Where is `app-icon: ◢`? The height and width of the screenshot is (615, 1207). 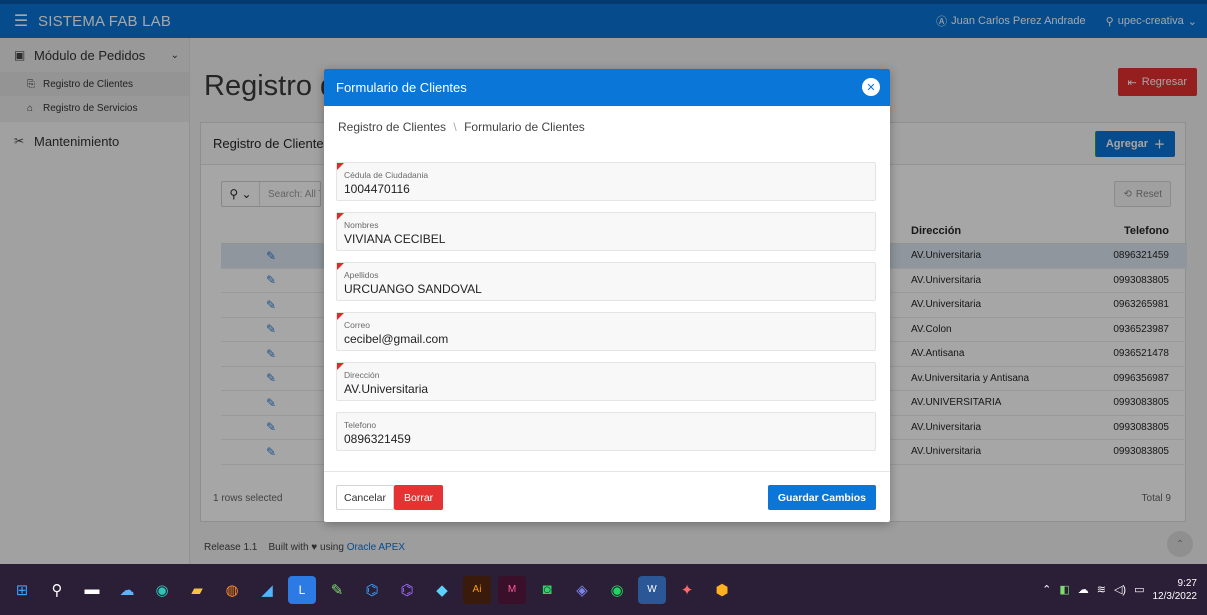 app-icon: ◢ is located at coordinates (267, 590).